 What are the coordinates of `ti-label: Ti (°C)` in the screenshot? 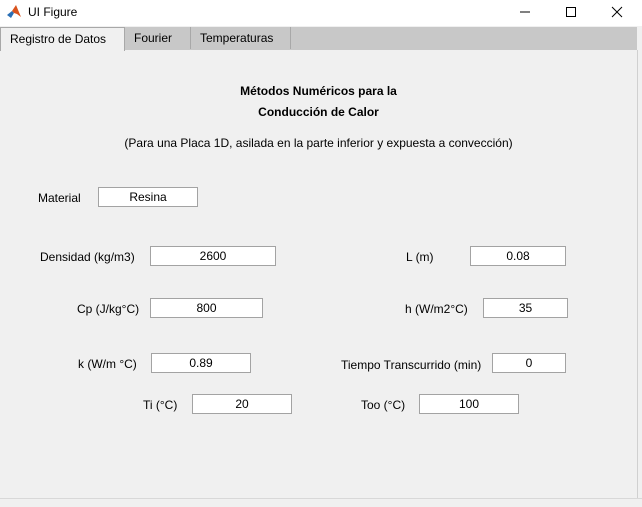 It's located at (160, 405).